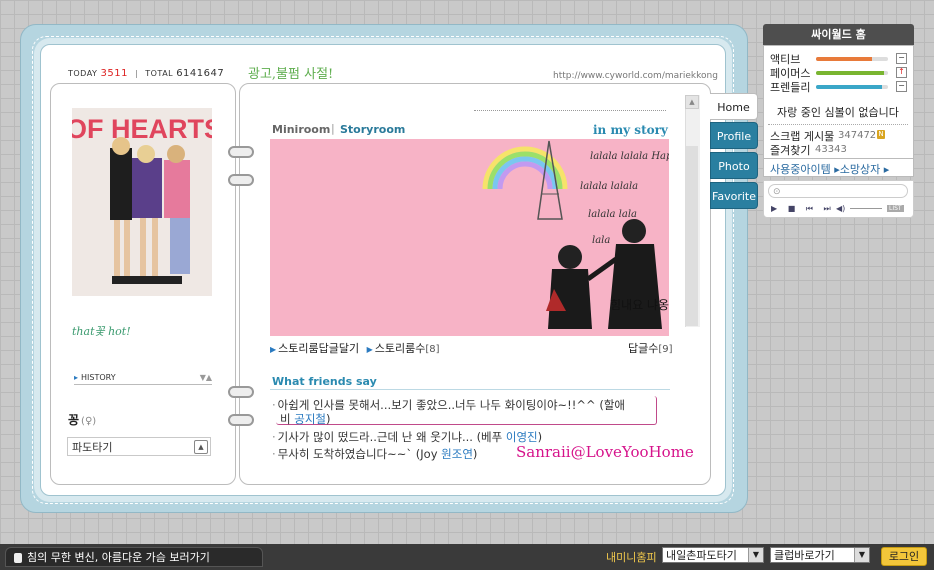 The width and height of the screenshot is (934, 570). What do you see at coordinates (201, 447) in the screenshot?
I see `chevron-up-icon: ▲` at bounding box center [201, 447].